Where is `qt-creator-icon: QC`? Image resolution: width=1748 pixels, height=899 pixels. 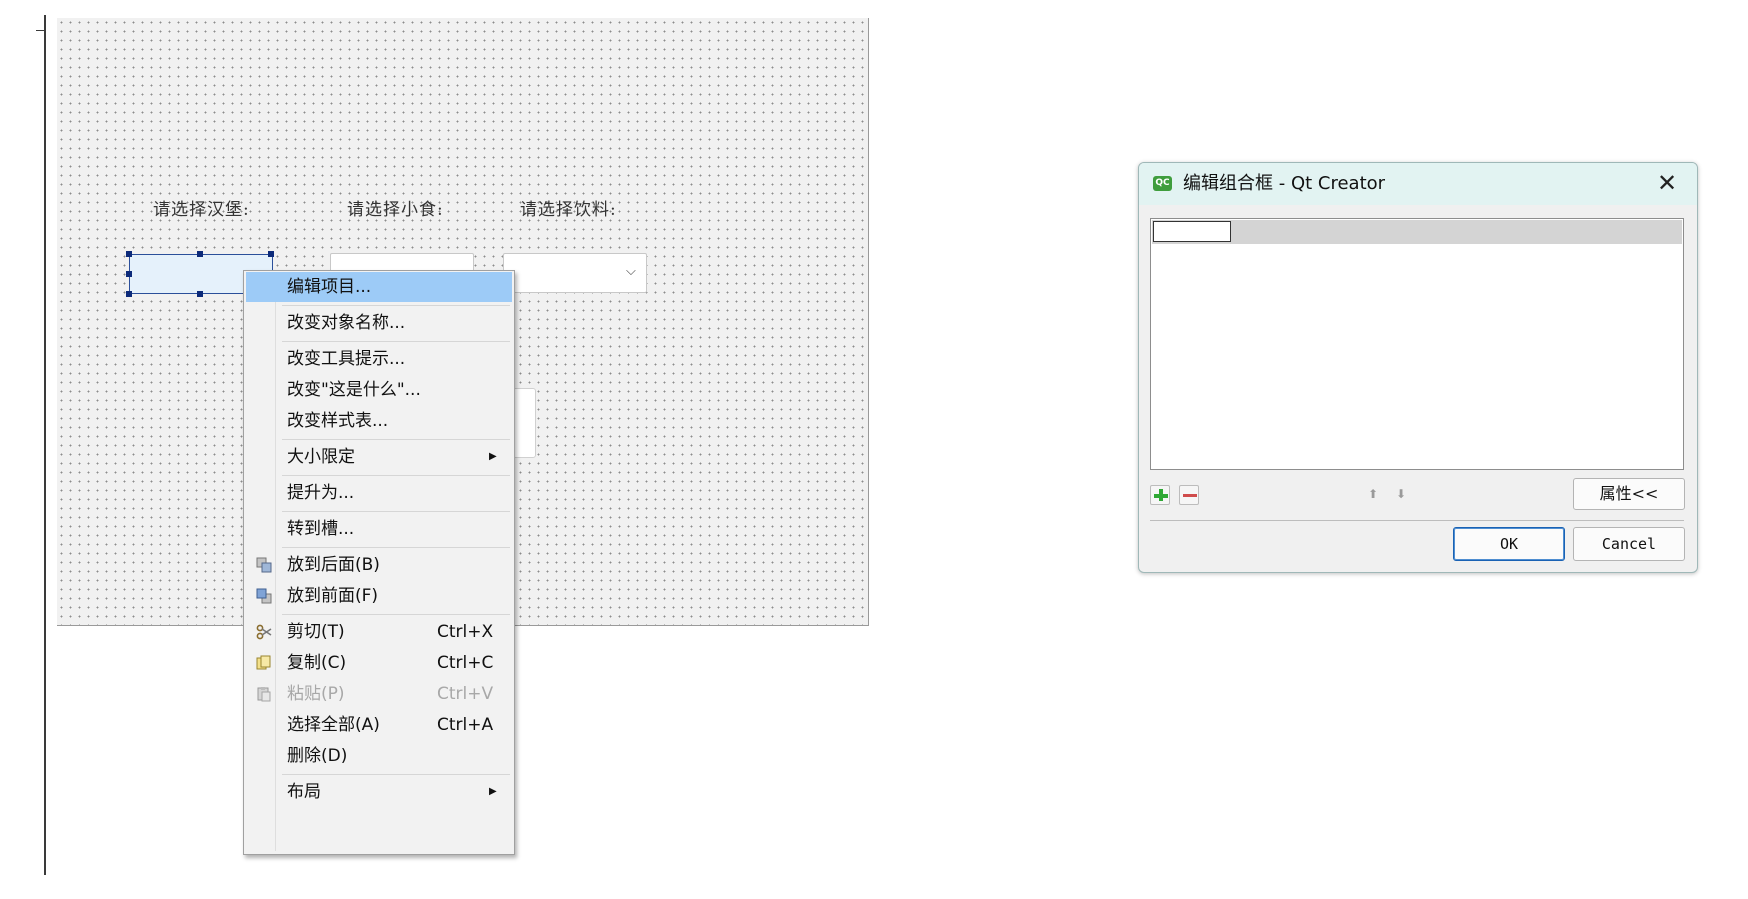
qt-creator-icon: QC is located at coordinates (1162, 183).